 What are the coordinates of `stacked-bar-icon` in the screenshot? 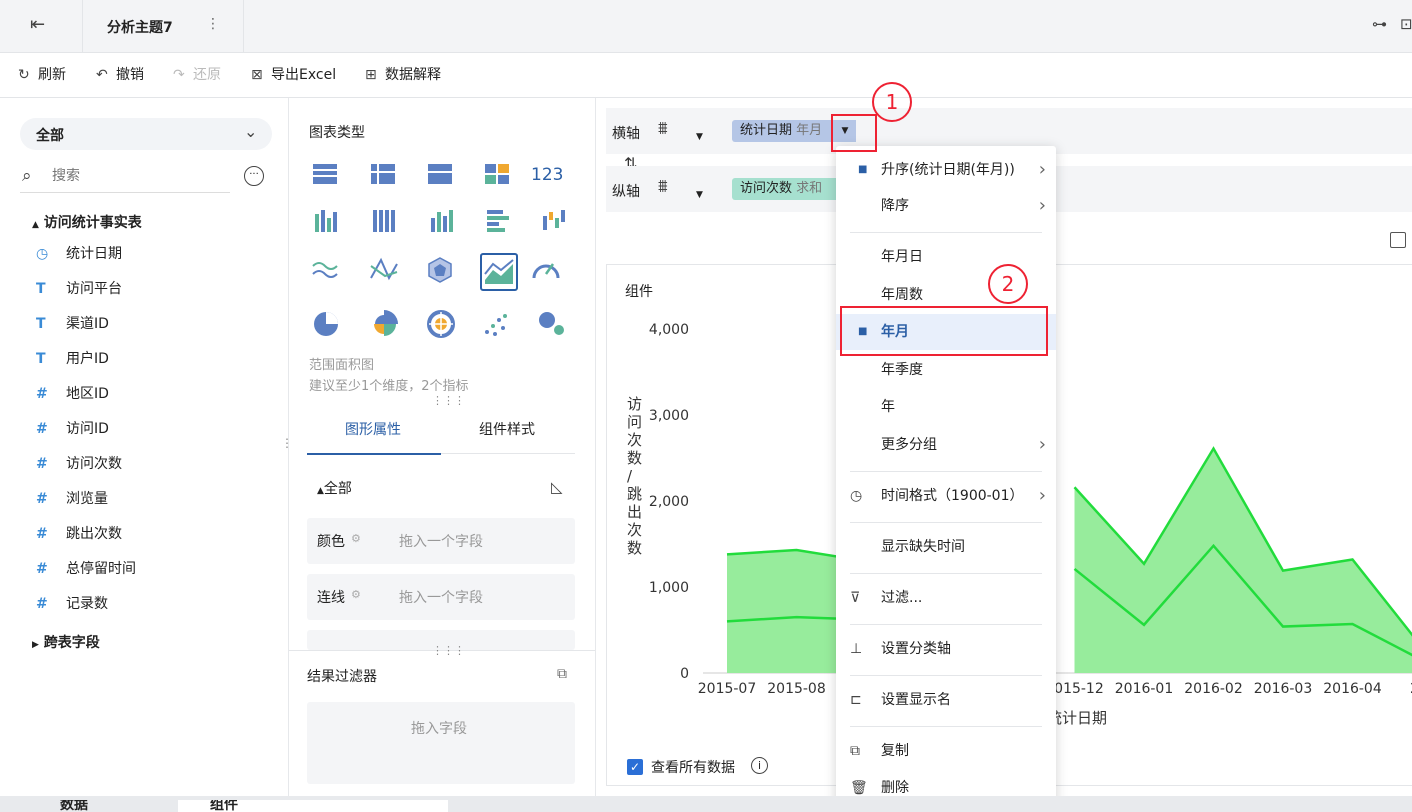 It's located at (384, 221).